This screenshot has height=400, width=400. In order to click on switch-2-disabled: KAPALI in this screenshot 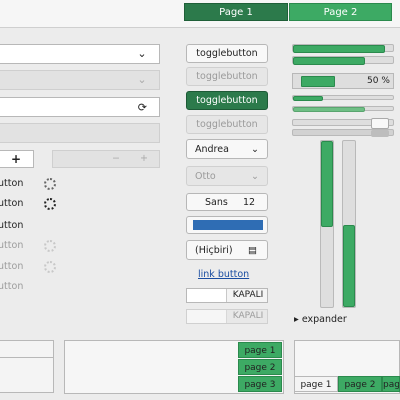, I will do `click(227, 316)`.